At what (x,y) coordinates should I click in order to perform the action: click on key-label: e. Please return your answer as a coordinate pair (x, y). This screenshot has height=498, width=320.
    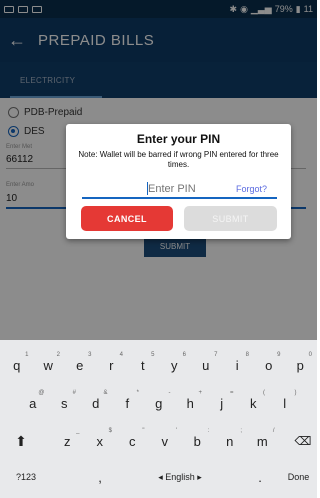
    Looking at the image, I should click on (80, 365).